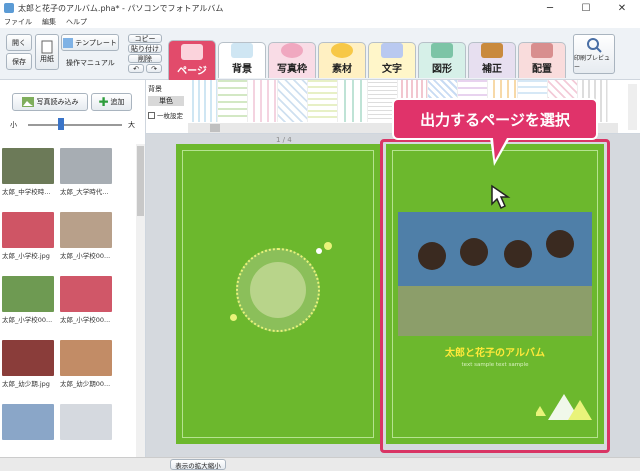 The image size is (640, 471). I want to click on load-photos-button: 写真読み込み, so click(50, 102).